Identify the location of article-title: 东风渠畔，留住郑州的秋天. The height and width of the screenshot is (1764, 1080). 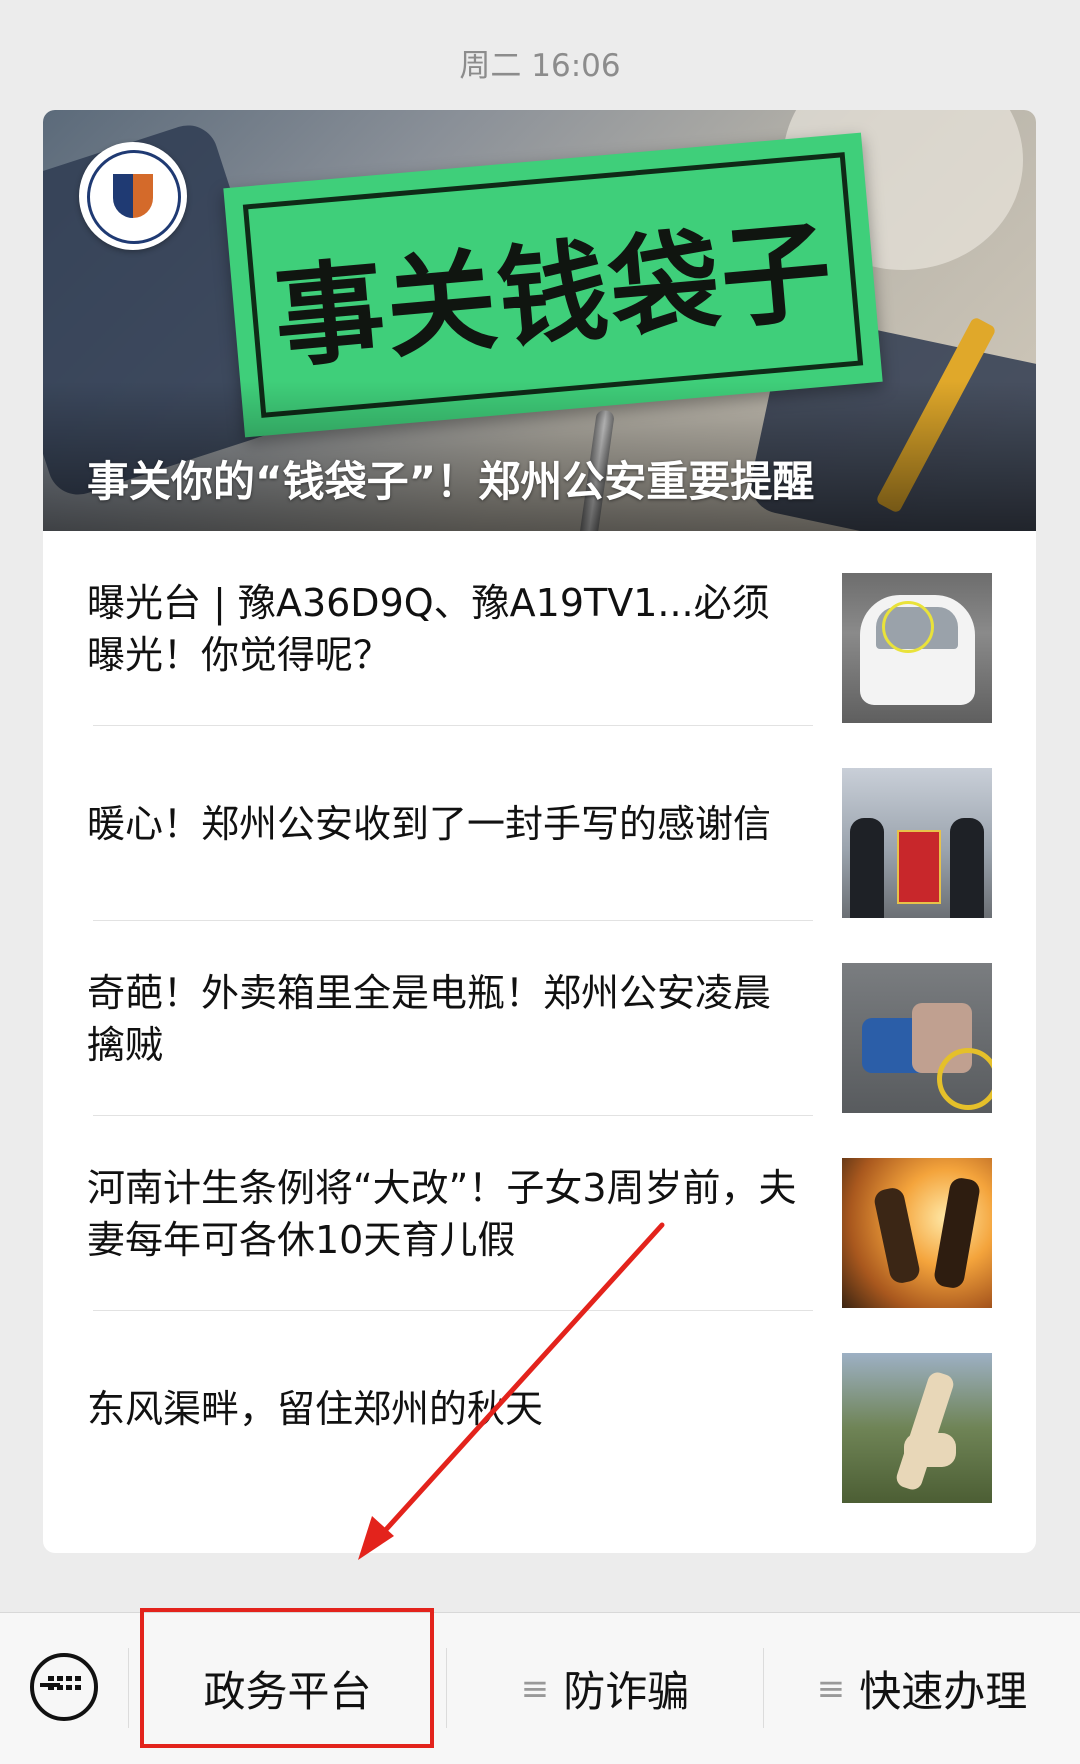
(315, 1408).